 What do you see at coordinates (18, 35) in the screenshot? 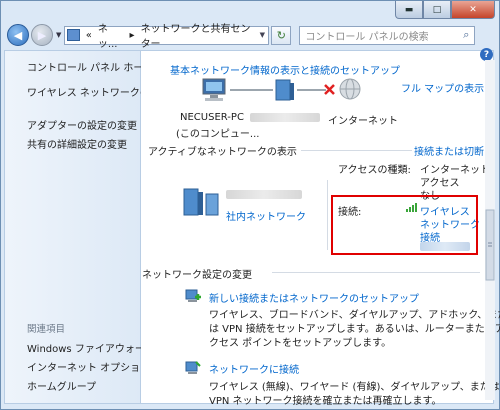
I see `back-button: ◀` at bounding box center [18, 35].